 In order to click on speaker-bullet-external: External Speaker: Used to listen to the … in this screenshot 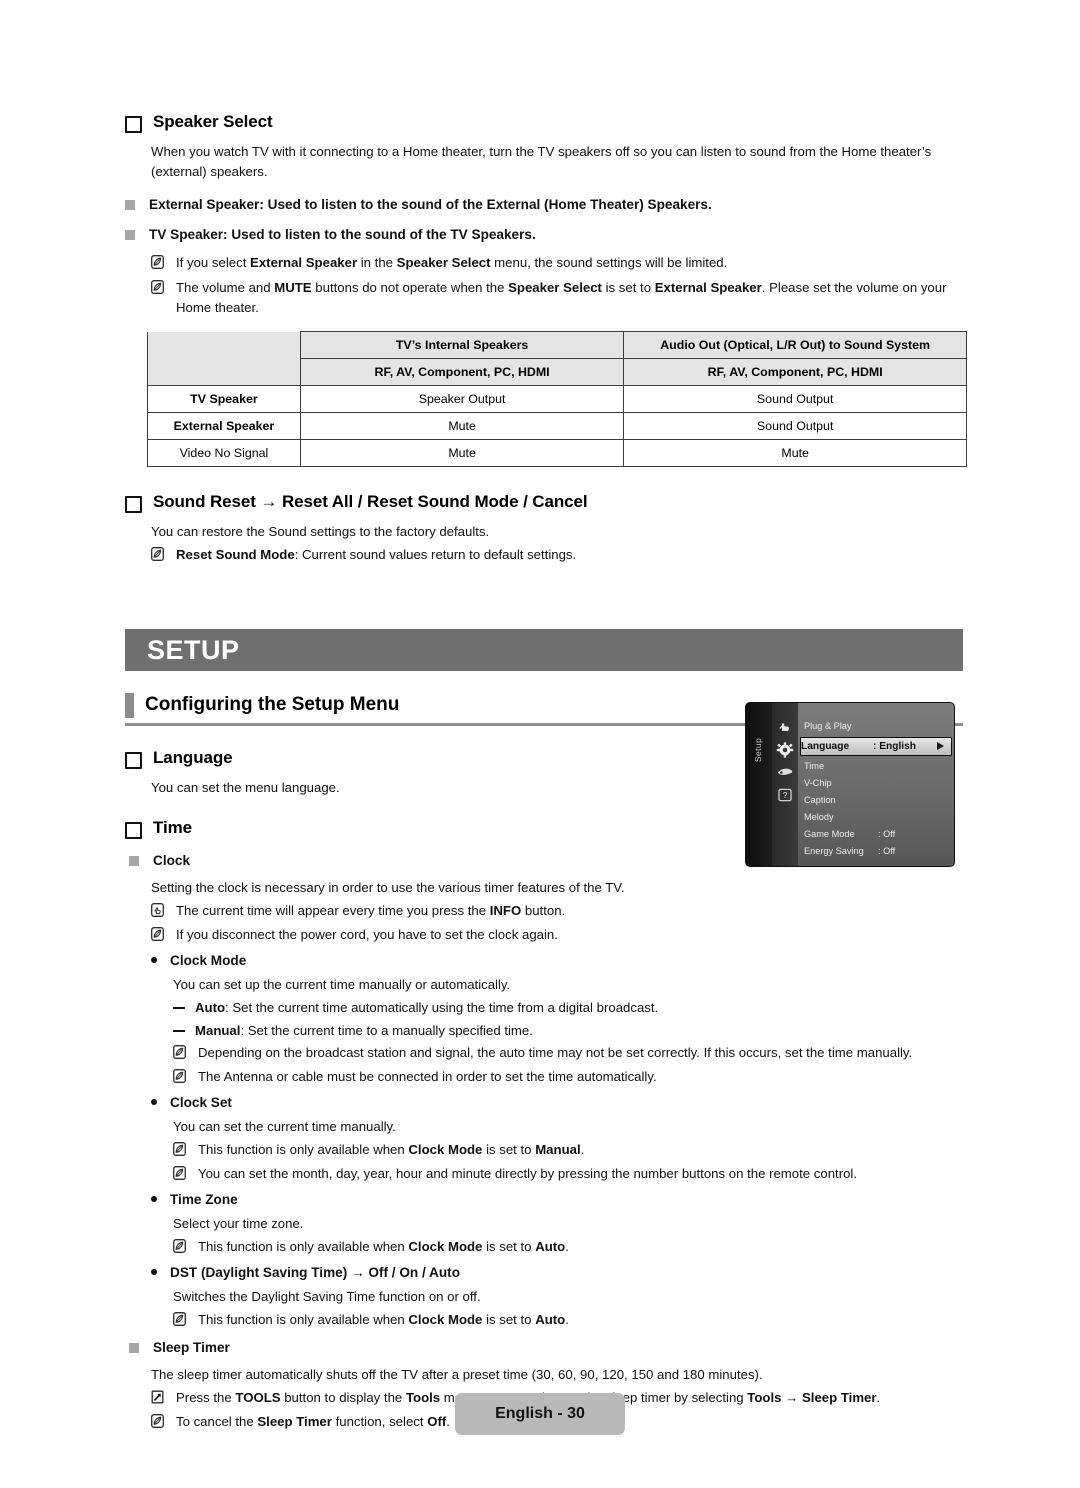, I will do `click(544, 205)`.